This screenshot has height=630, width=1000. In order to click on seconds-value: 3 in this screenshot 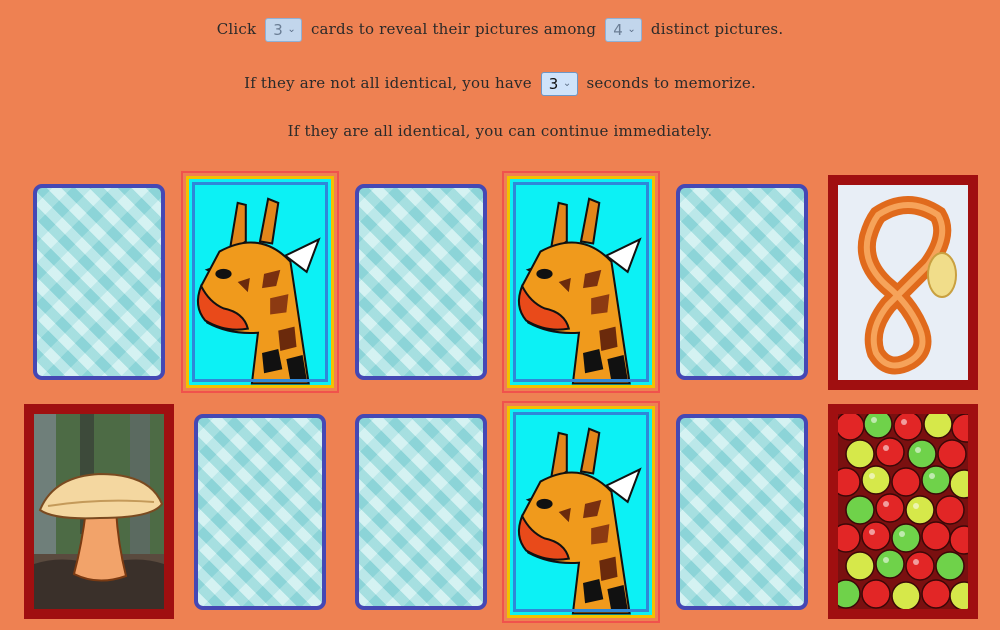, I will do `click(553, 84)`.